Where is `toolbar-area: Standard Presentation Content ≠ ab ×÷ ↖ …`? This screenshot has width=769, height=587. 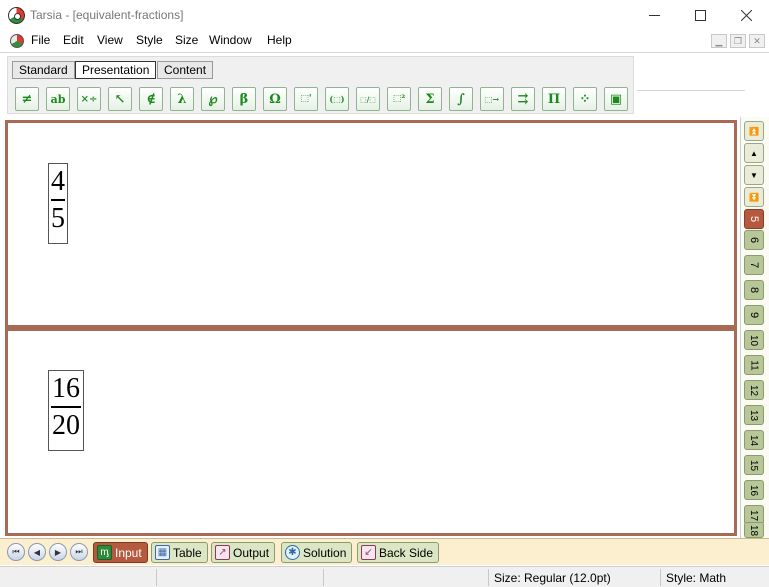 toolbar-area: Standard Presentation Content ≠ ab ×÷ ↖ … is located at coordinates (384, 83).